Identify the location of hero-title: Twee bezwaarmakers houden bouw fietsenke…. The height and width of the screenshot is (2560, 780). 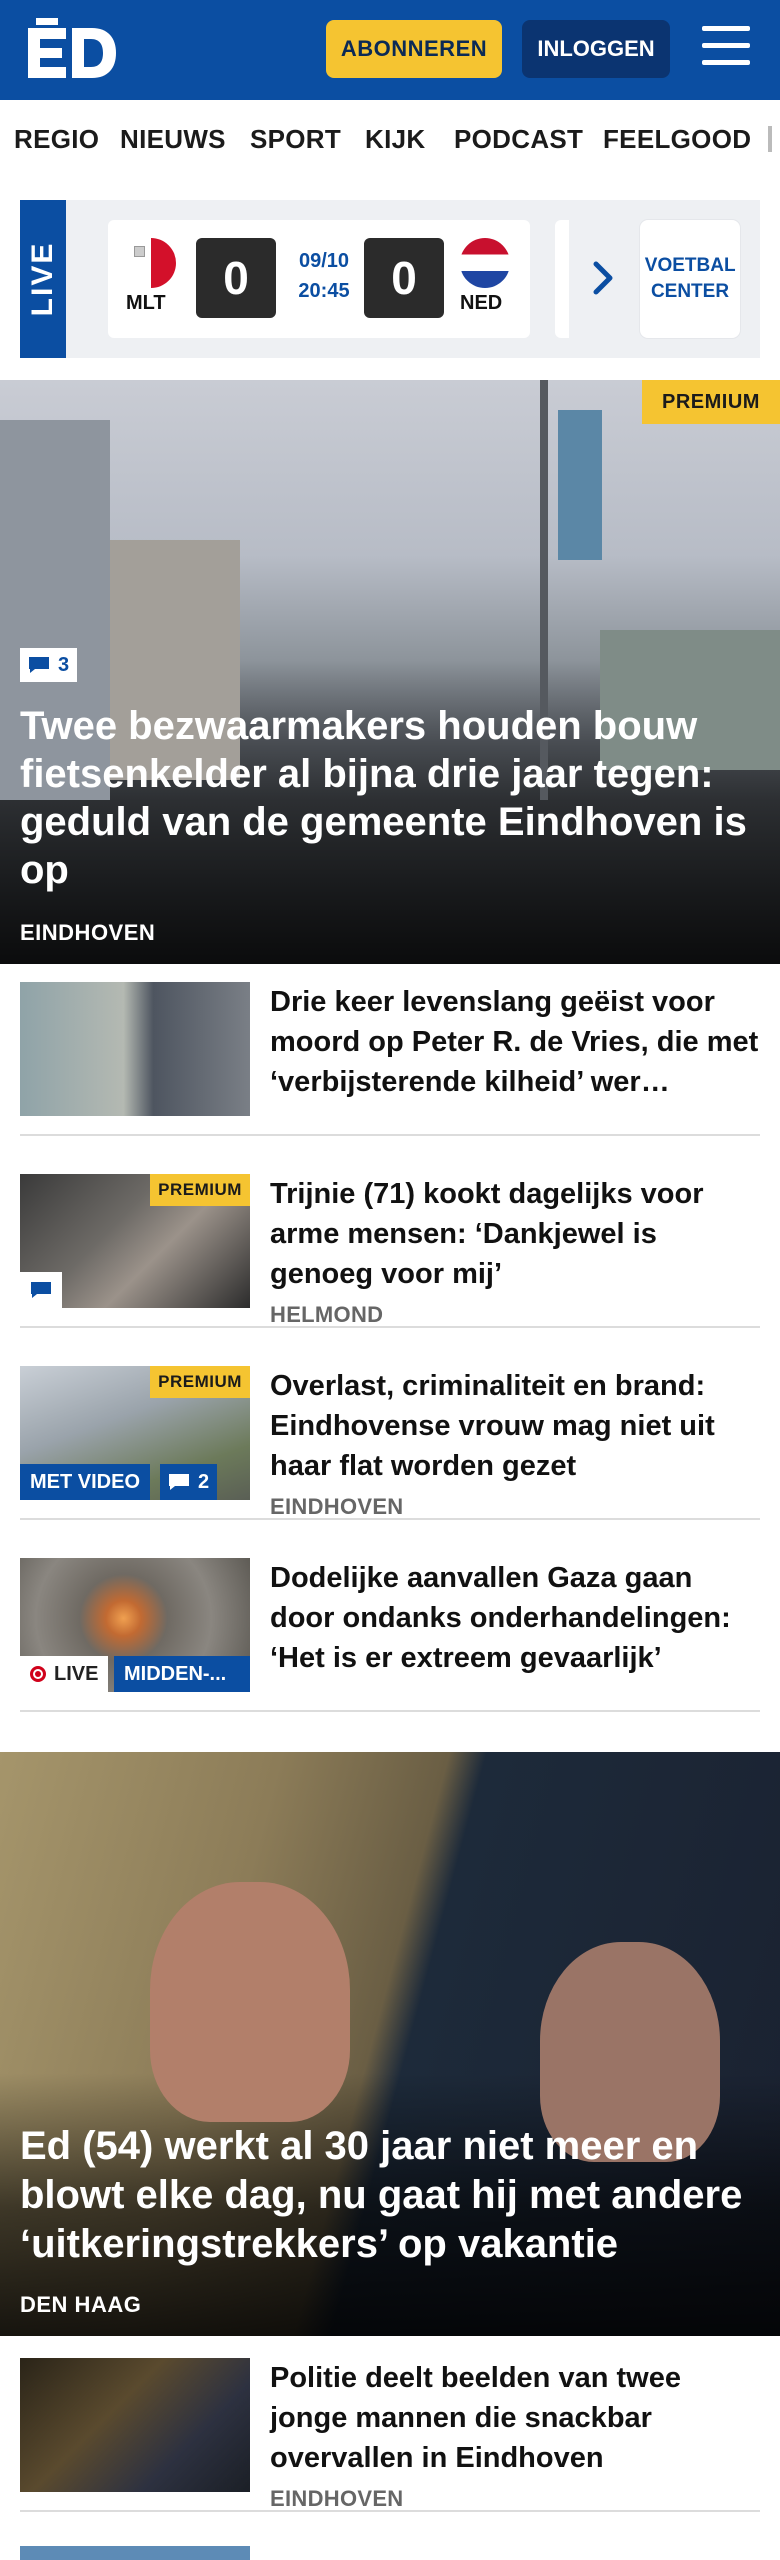
(390, 798).